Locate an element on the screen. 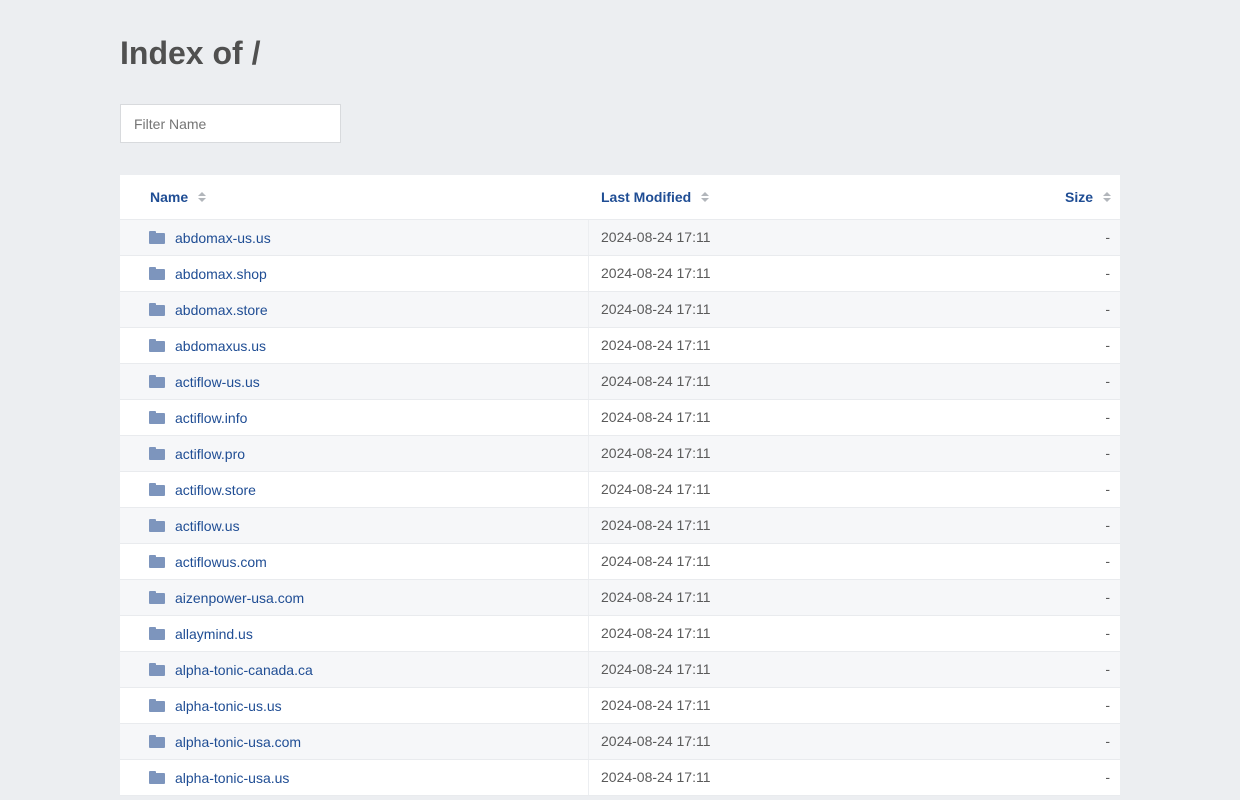  table-row: actiflow.us 2024-08-24 17:11 - is located at coordinates (620, 526).